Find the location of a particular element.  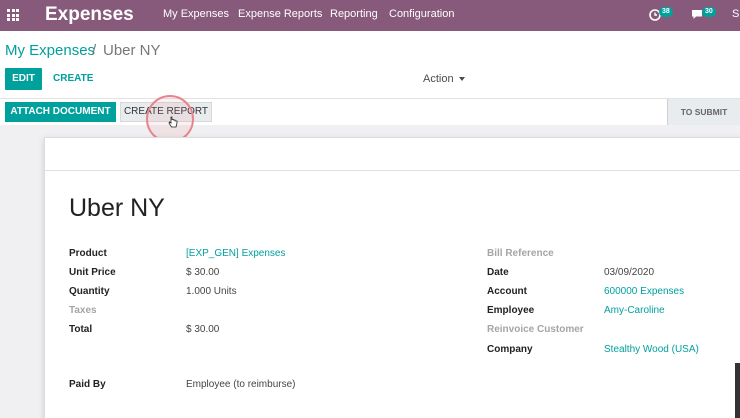

menu-reporting: Reporting is located at coordinates (354, 14).